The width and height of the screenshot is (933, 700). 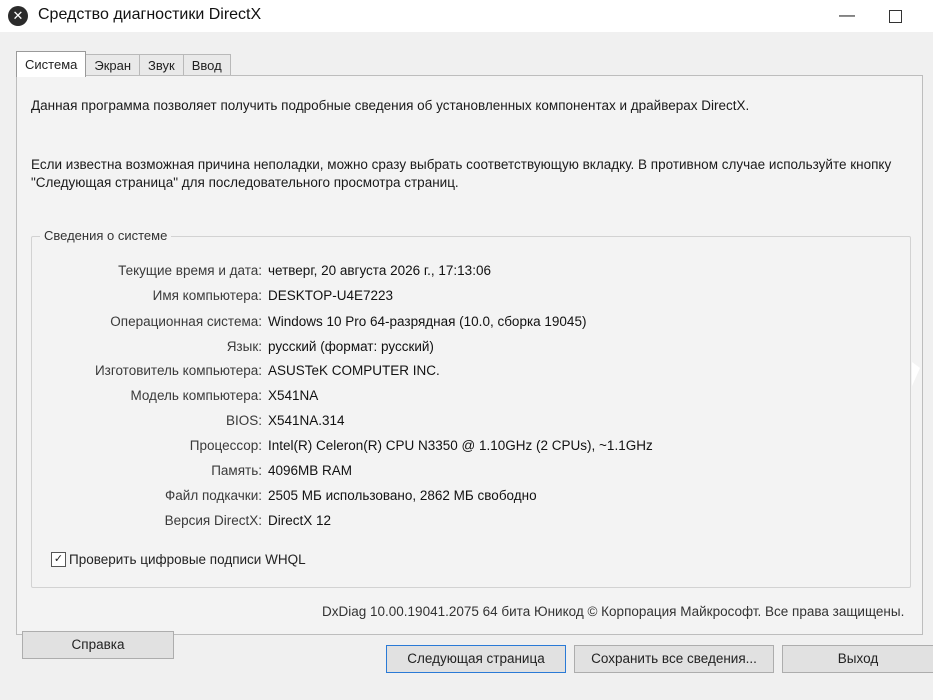 What do you see at coordinates (467, 424) in the screenshot?
I see `info-row-bios: BIOS: X541NA.314` at bounding box center [467, 424].